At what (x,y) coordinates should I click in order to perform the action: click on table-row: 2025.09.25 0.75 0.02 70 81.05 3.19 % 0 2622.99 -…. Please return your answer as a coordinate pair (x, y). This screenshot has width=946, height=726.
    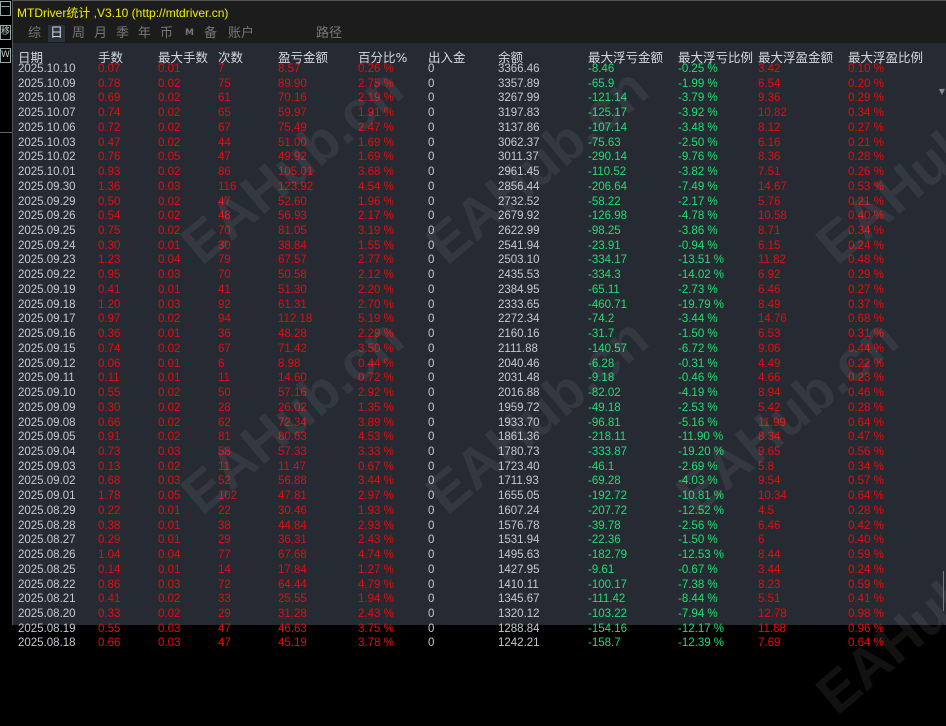
    Looking at the image, I should click on (473, 231).